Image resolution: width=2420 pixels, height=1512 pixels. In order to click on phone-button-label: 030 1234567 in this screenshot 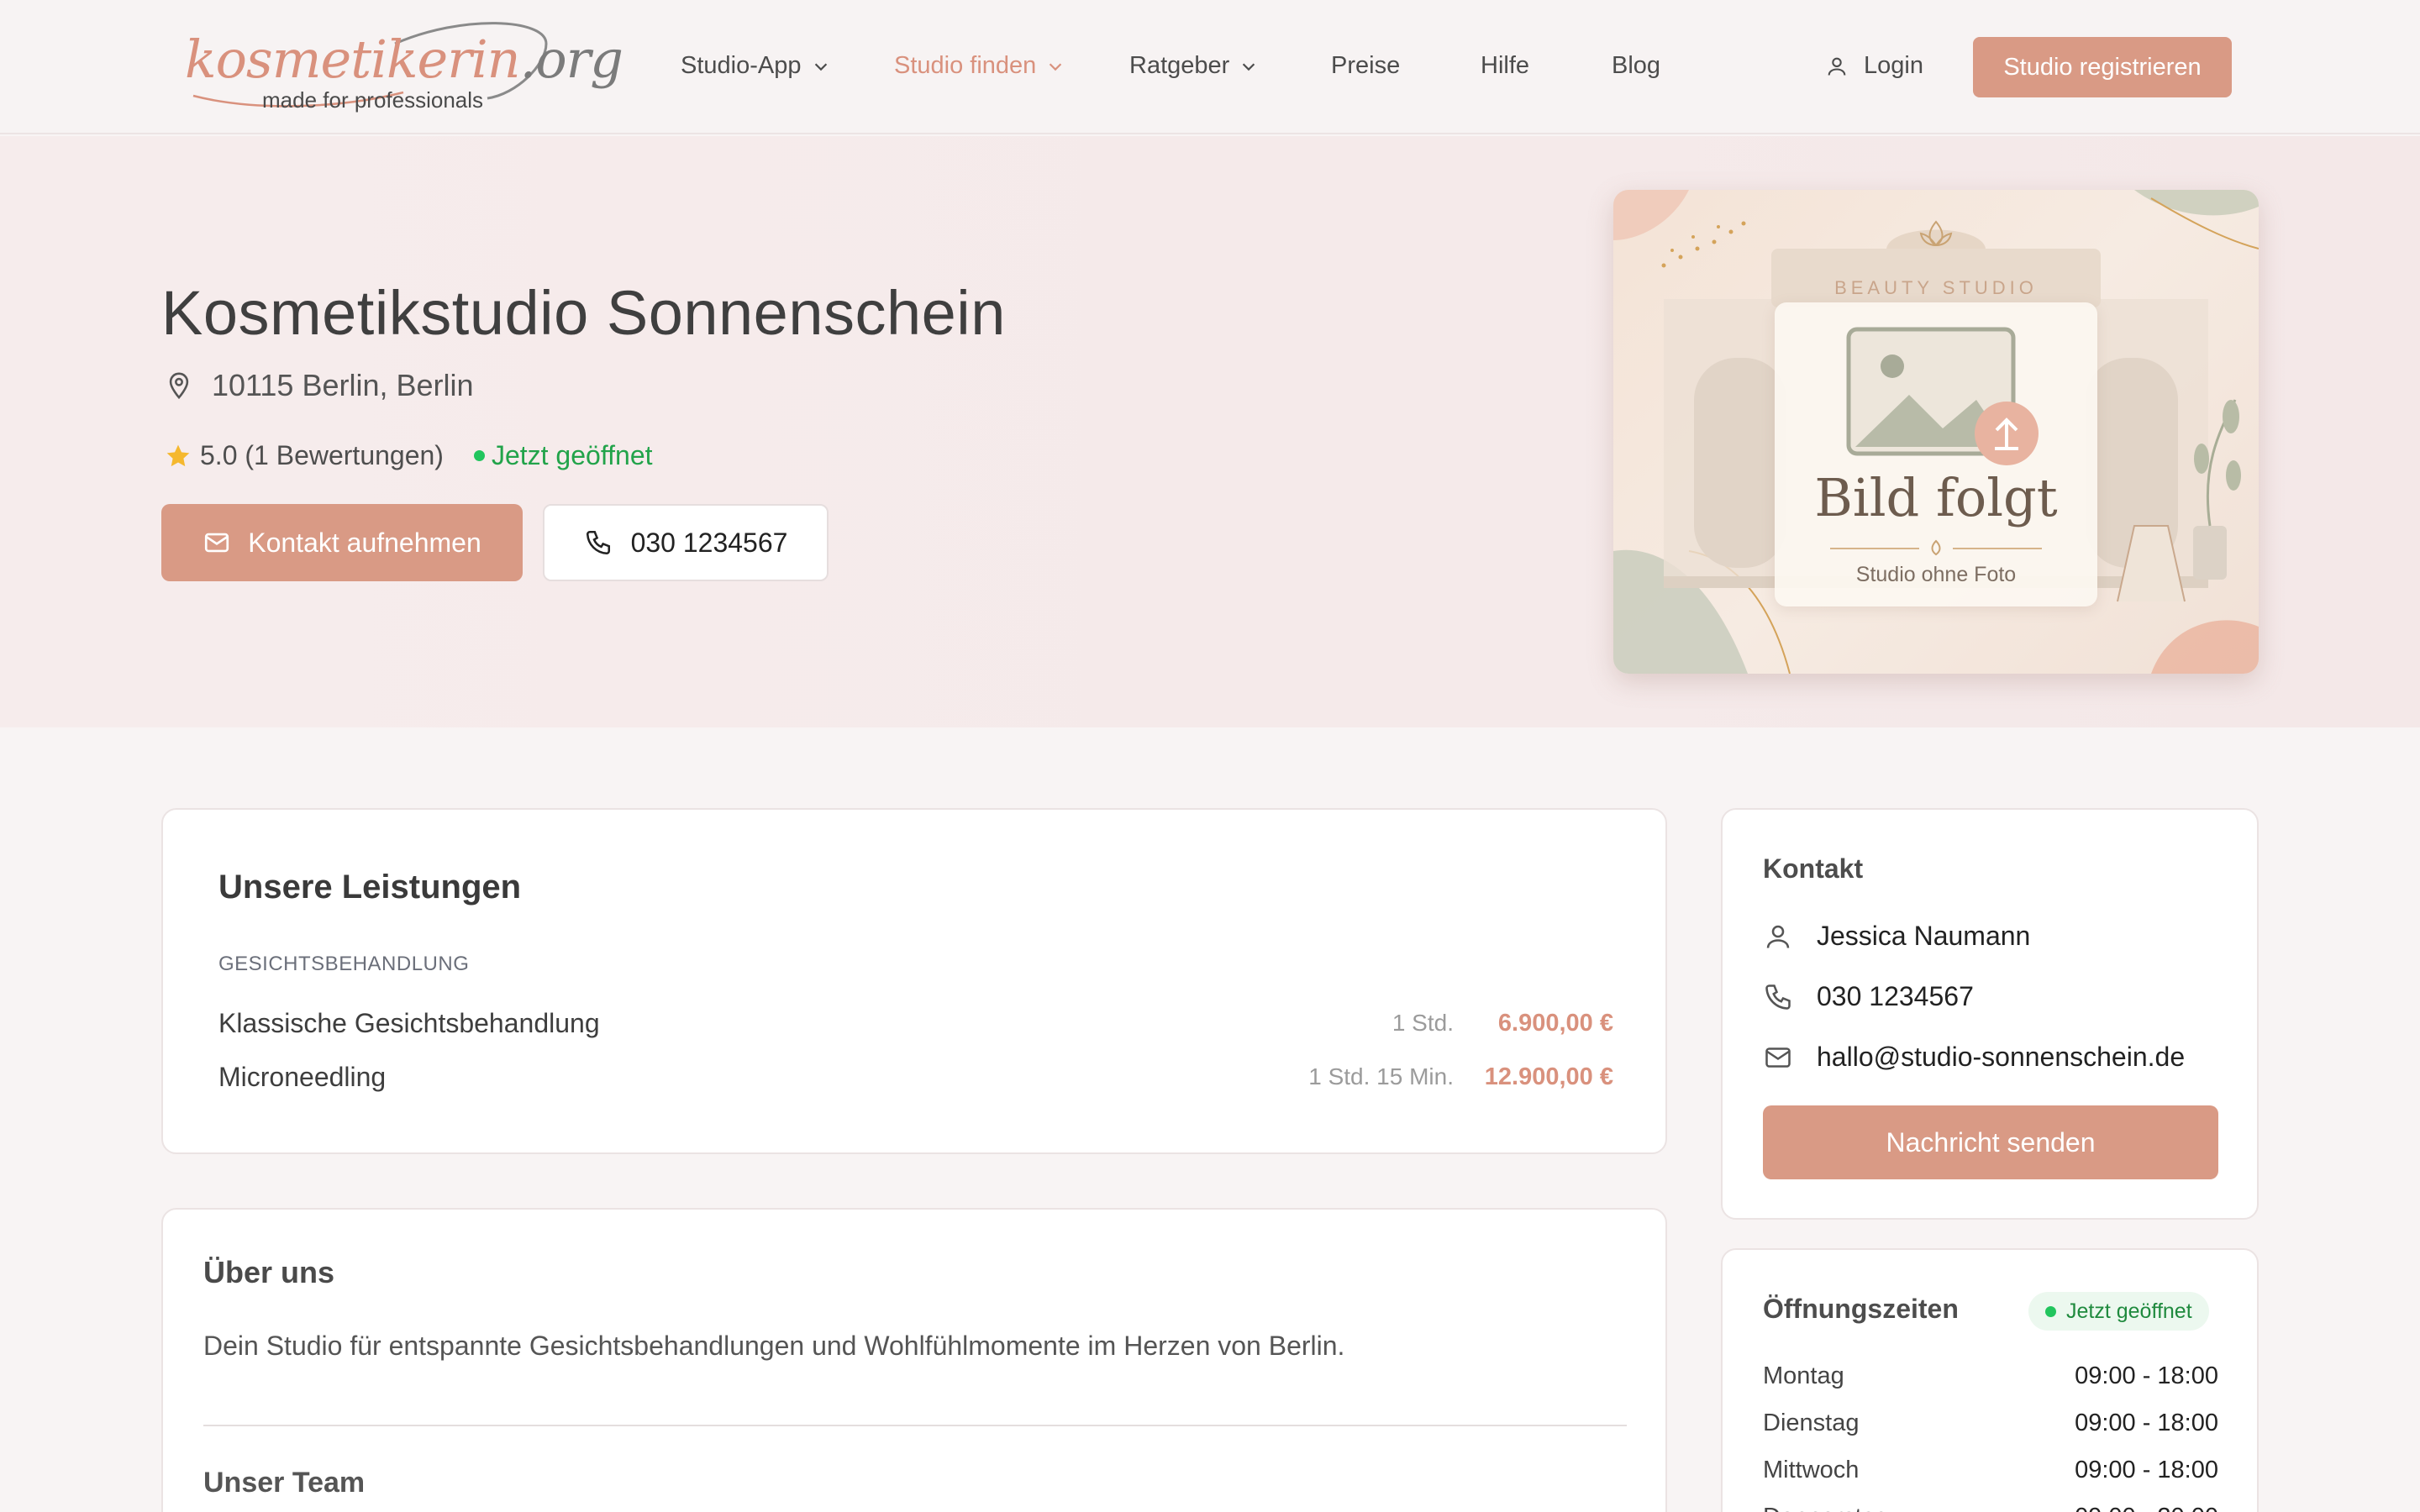, I will do `click(709, 542)`.